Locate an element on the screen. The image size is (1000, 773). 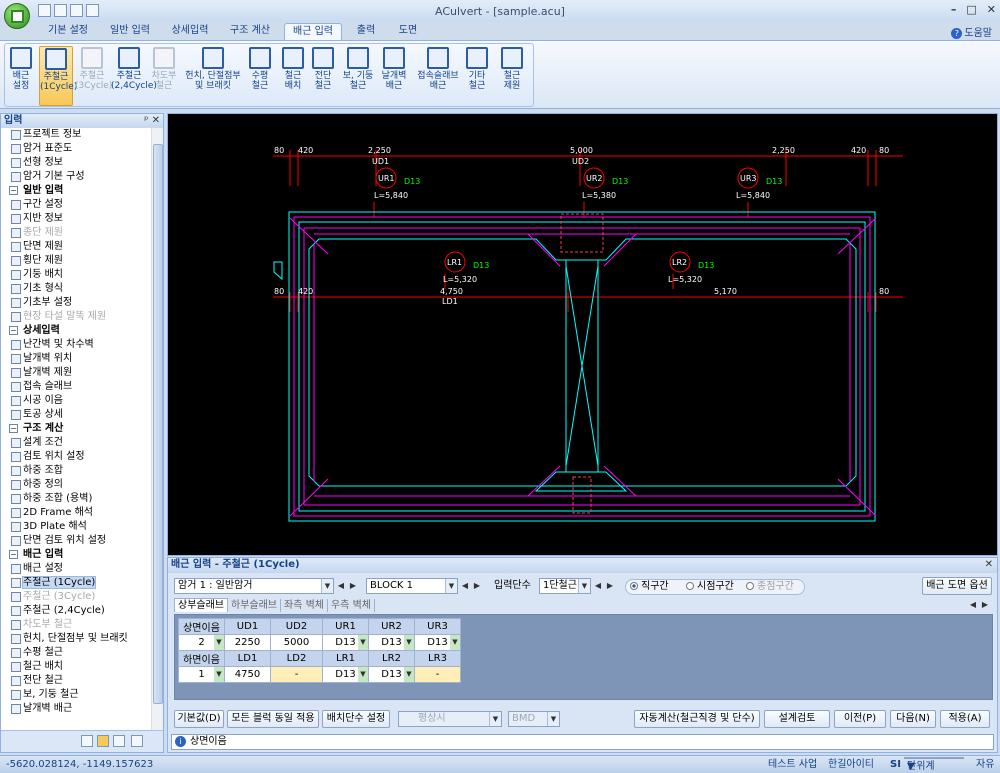
tab-output: 출력 is located at coordinates (366, 31).